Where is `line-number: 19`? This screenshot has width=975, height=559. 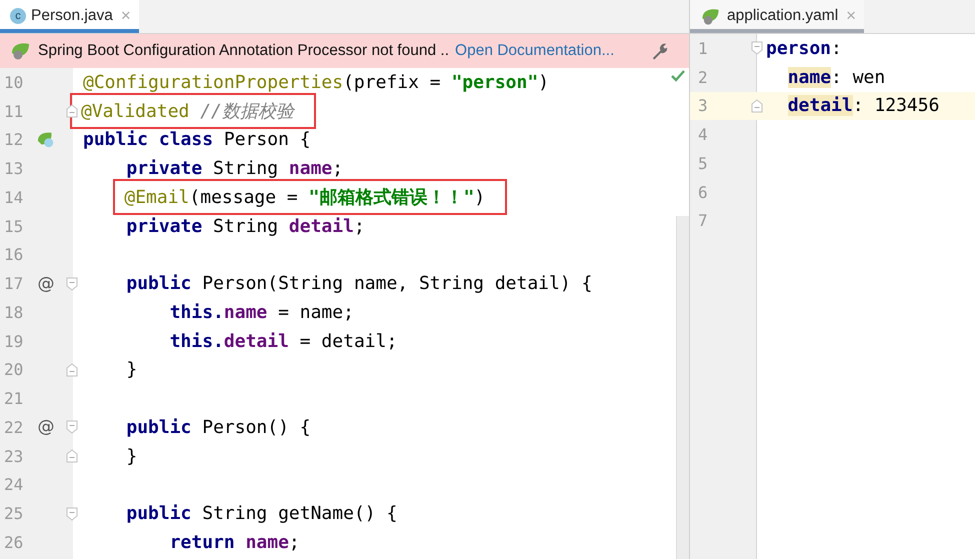
line-number: 19 is located at coordinates (13, 341).